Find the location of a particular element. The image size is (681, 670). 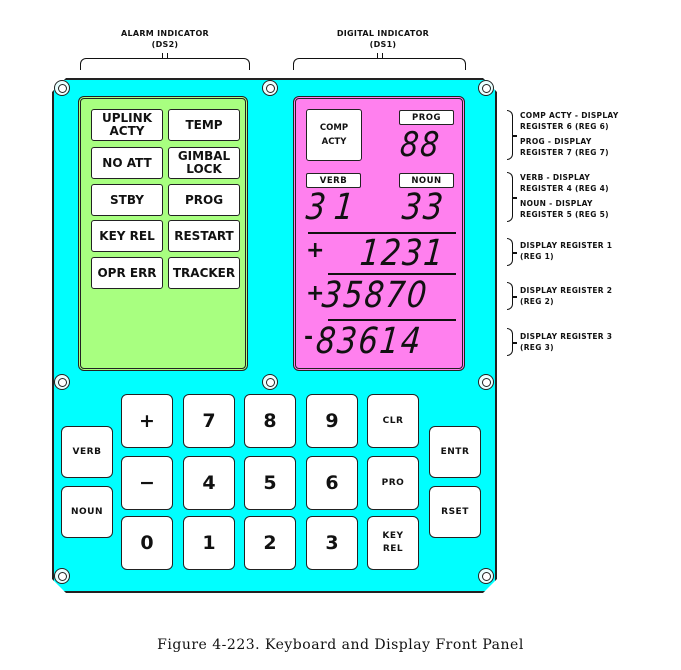

lamp-gimbal-lock: GIMBAL LOCK is located at coordinates (204, 163).